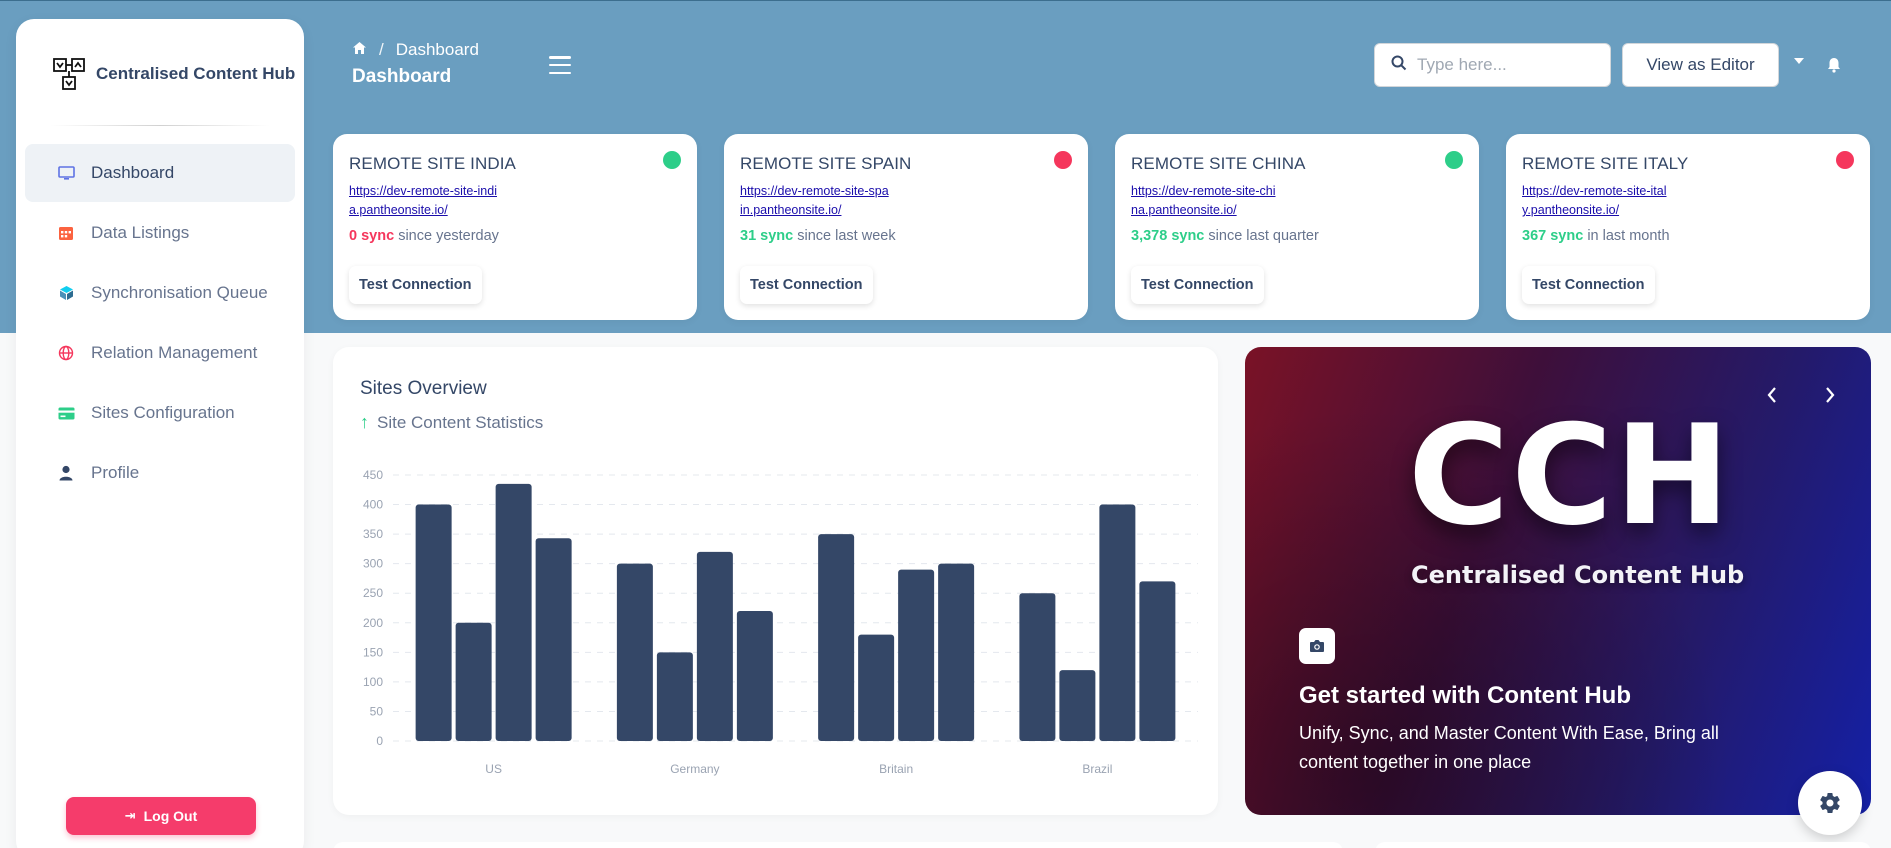  What do you see at coordinates (66, 473) in the screenshot?
I see `user-icon` at bounding box center [66, 473].